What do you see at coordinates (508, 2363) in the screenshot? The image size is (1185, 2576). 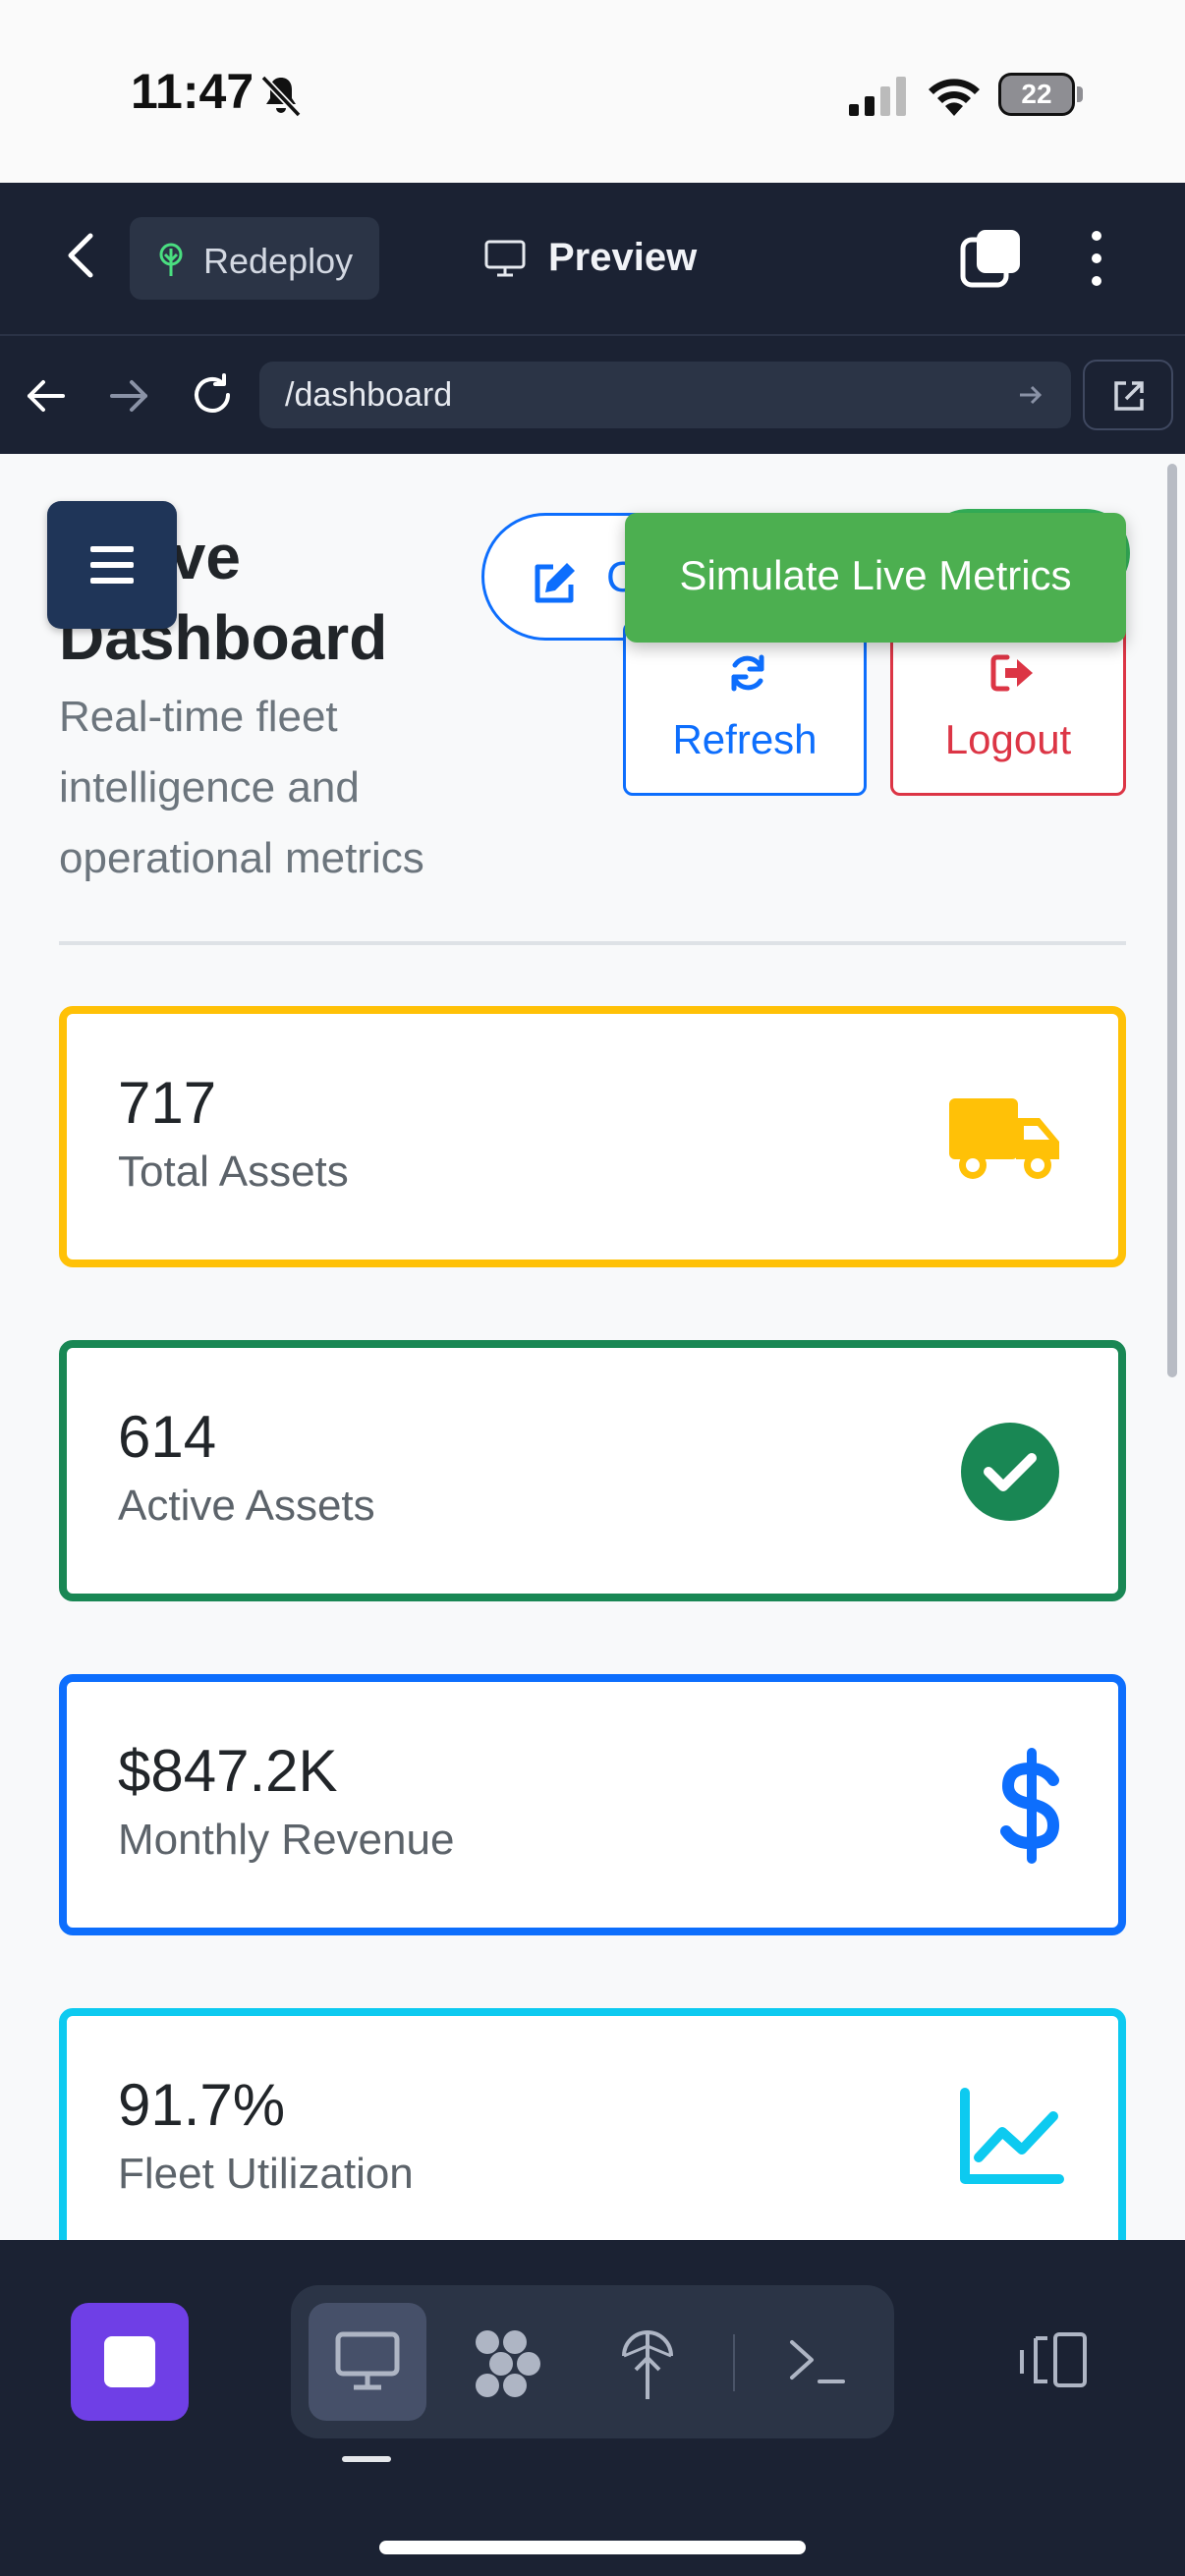 I see `cluster-icon` at bounding box center [508, 2363].